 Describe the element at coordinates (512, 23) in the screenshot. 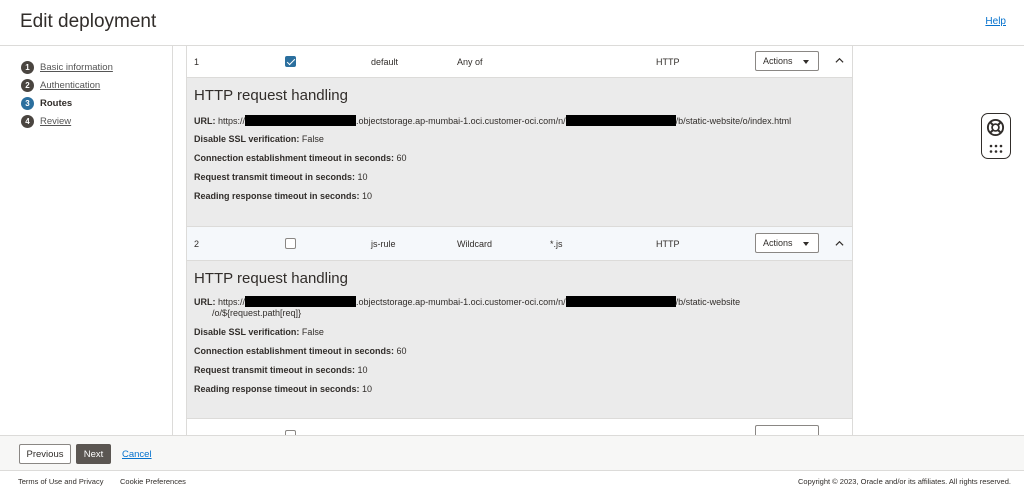

I see `page-header: Edit deployment Help` at that location.